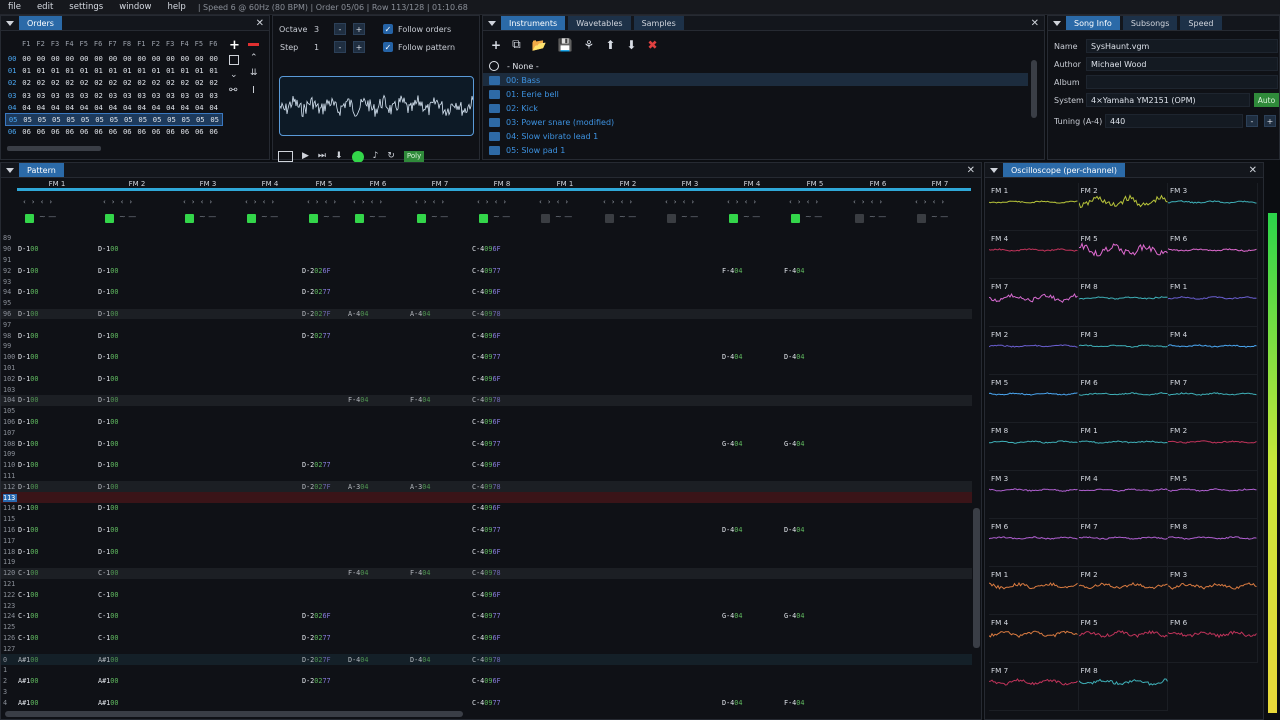  What do you see at coordinates (358, 660) in the screenshot?
I see `note-cell: D-404` at bounding box center [358, 660].